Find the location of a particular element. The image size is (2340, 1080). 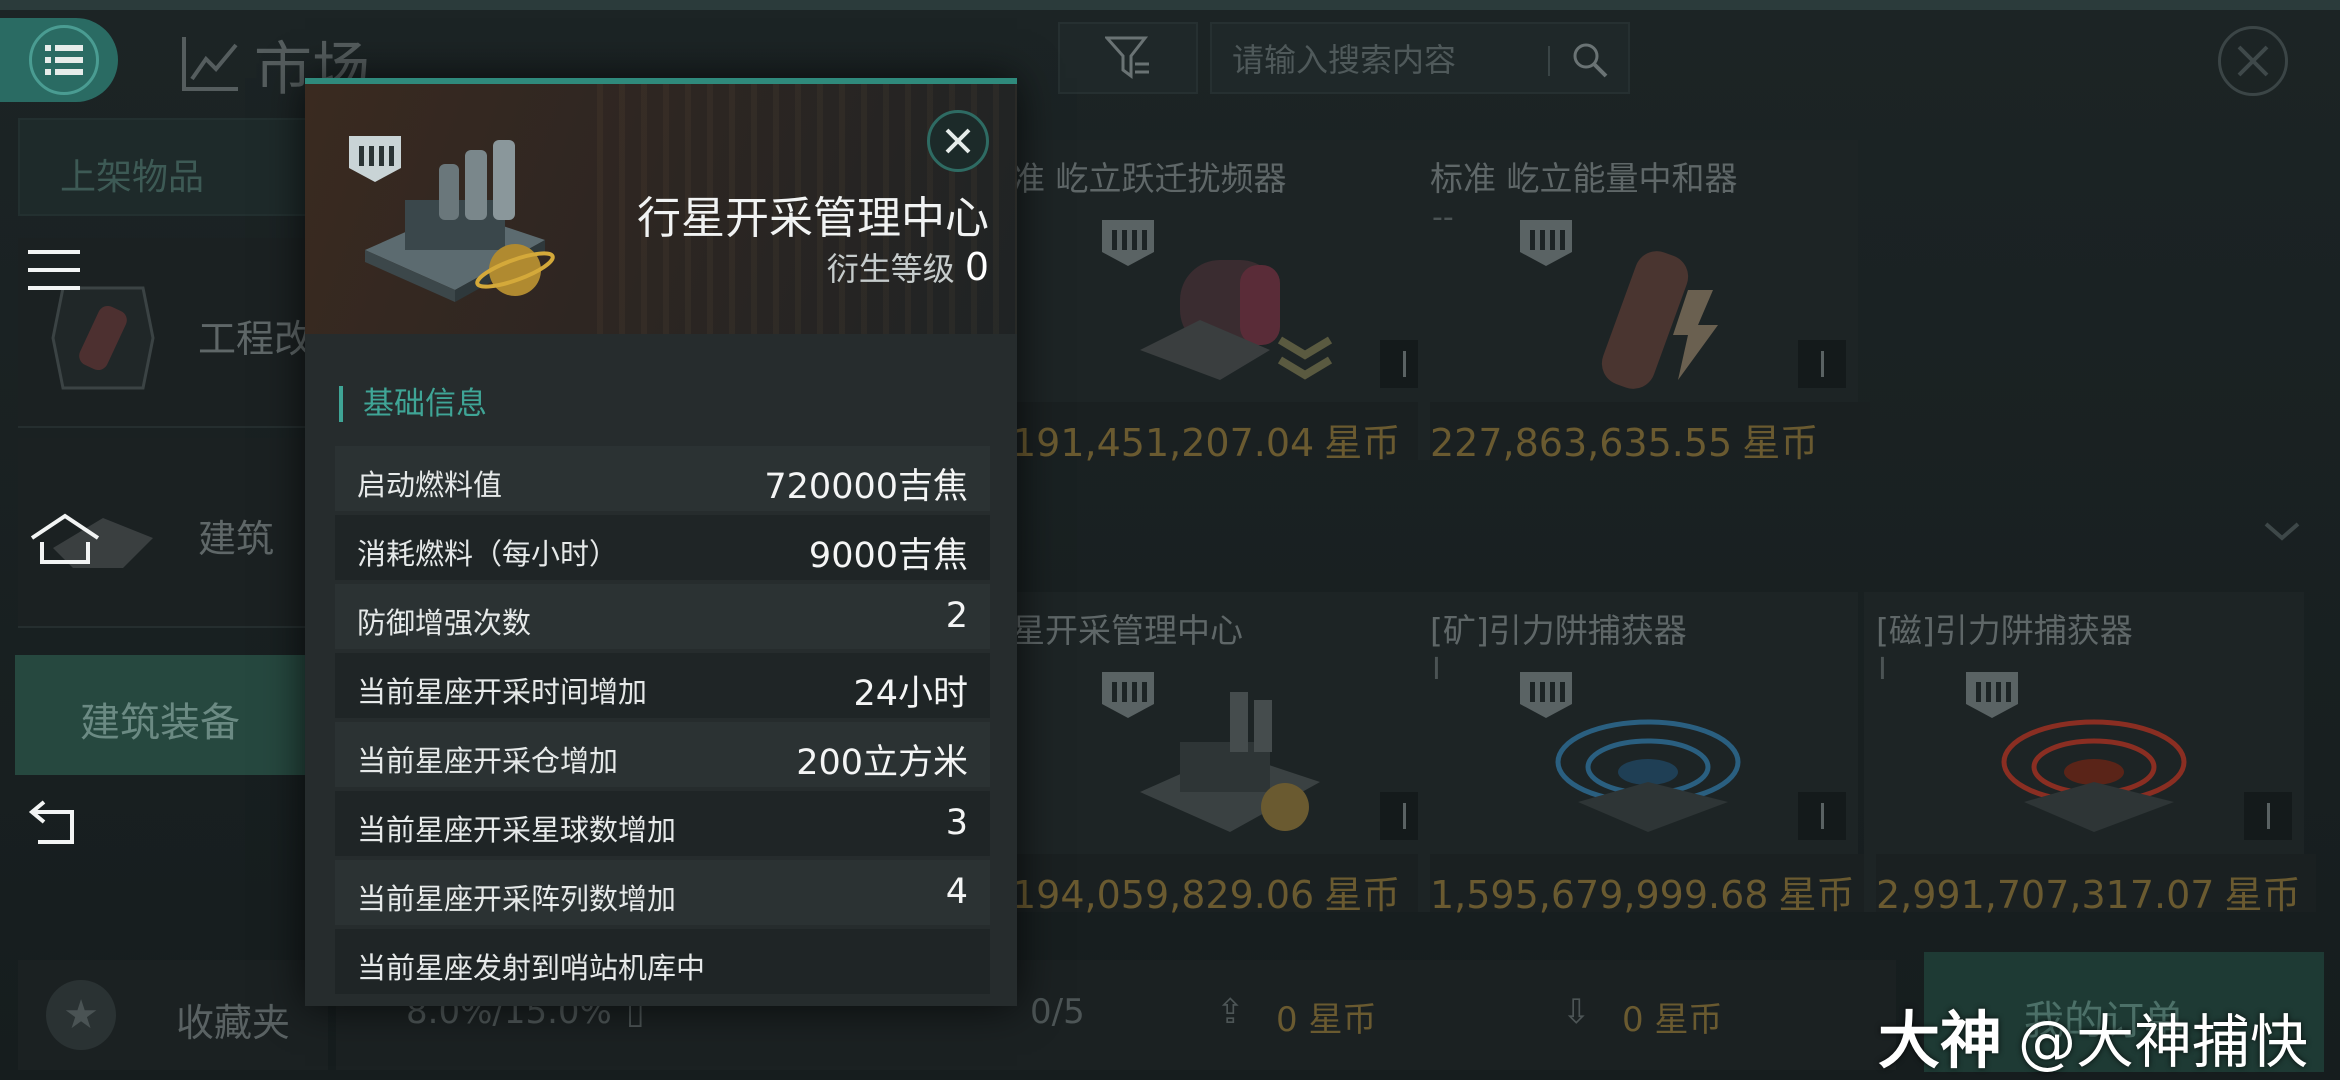

attribute-value: 720000吉焦 is located at coordinates (866, 487).